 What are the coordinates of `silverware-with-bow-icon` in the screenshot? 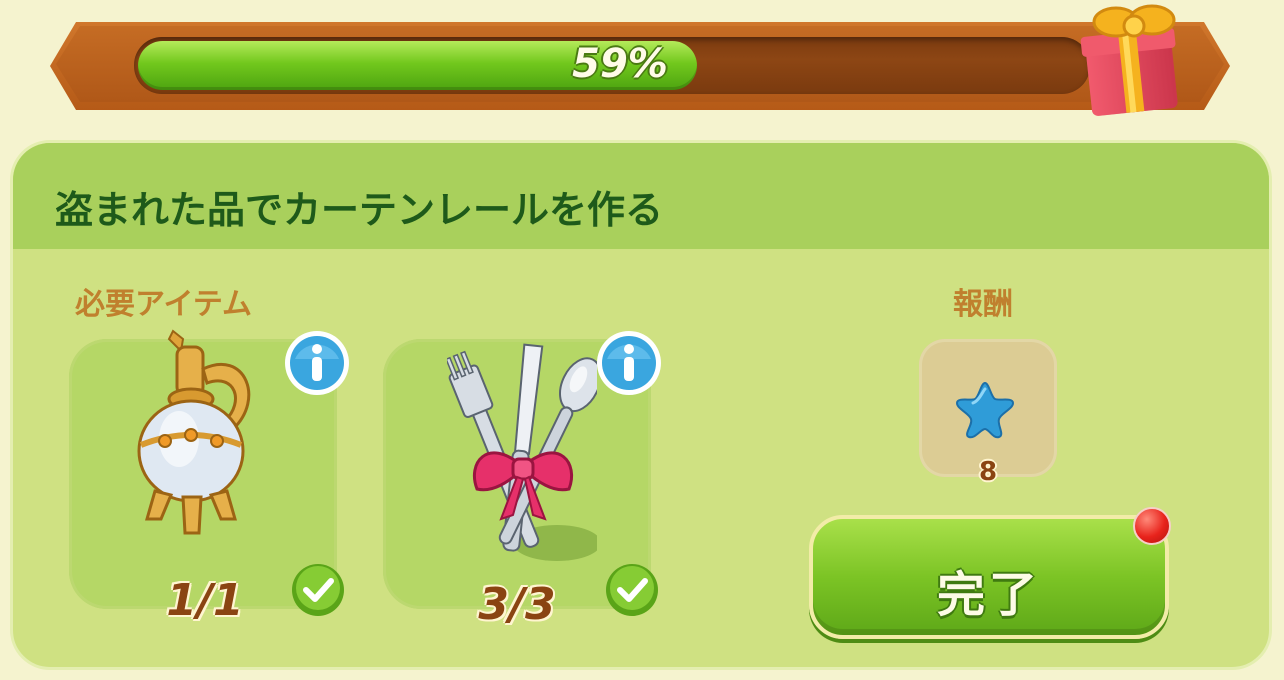 It's located at (522, 452).